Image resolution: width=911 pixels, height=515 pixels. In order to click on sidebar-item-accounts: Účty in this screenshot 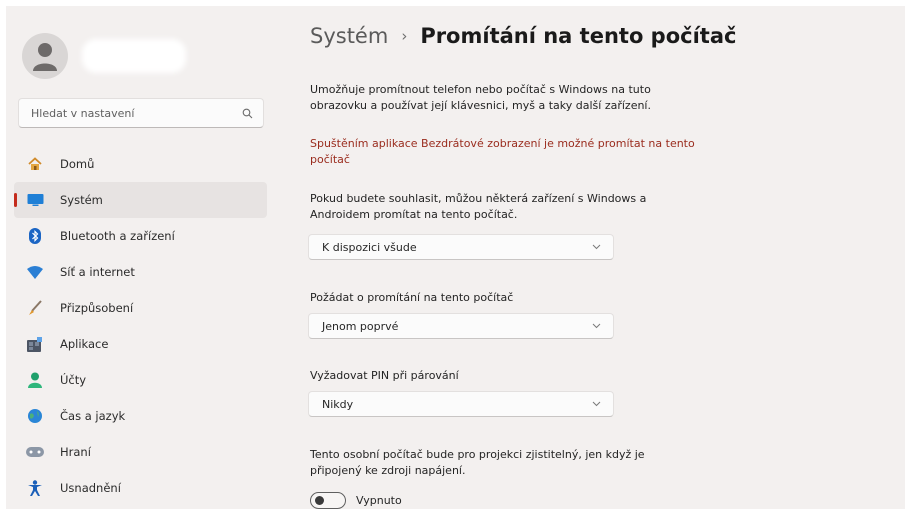, I will do `click(140, 380)`.